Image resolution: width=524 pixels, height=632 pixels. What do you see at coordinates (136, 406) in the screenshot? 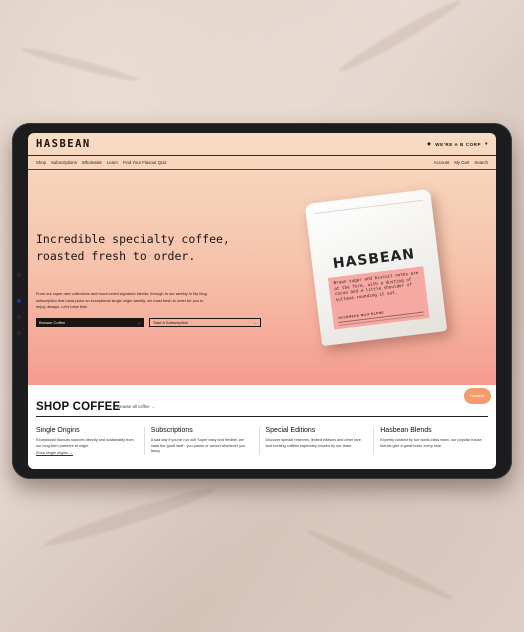
I see `browse-all-coffee-link: Browse all coffee →` at bounding box center [136, 406].